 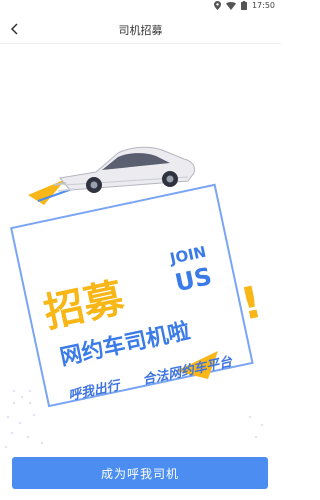 I want to click on app-bar: 司机招募, so click(x=140, y=29).